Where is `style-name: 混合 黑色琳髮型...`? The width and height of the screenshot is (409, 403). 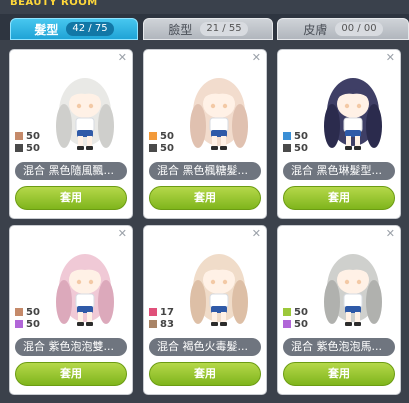
style-name: 混合 黑色琳髮型... is located at coordinates (339, 171).